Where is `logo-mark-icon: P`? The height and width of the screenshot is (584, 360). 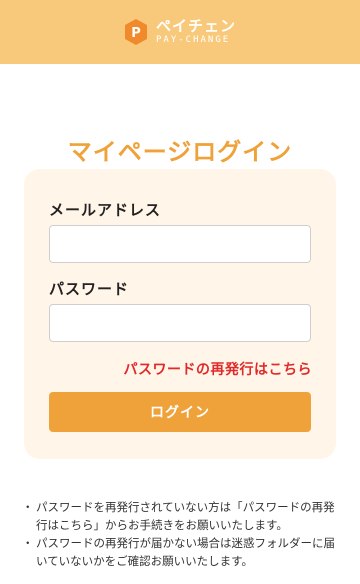
logo-mark-icon: P is located at coordinates (136, 32).